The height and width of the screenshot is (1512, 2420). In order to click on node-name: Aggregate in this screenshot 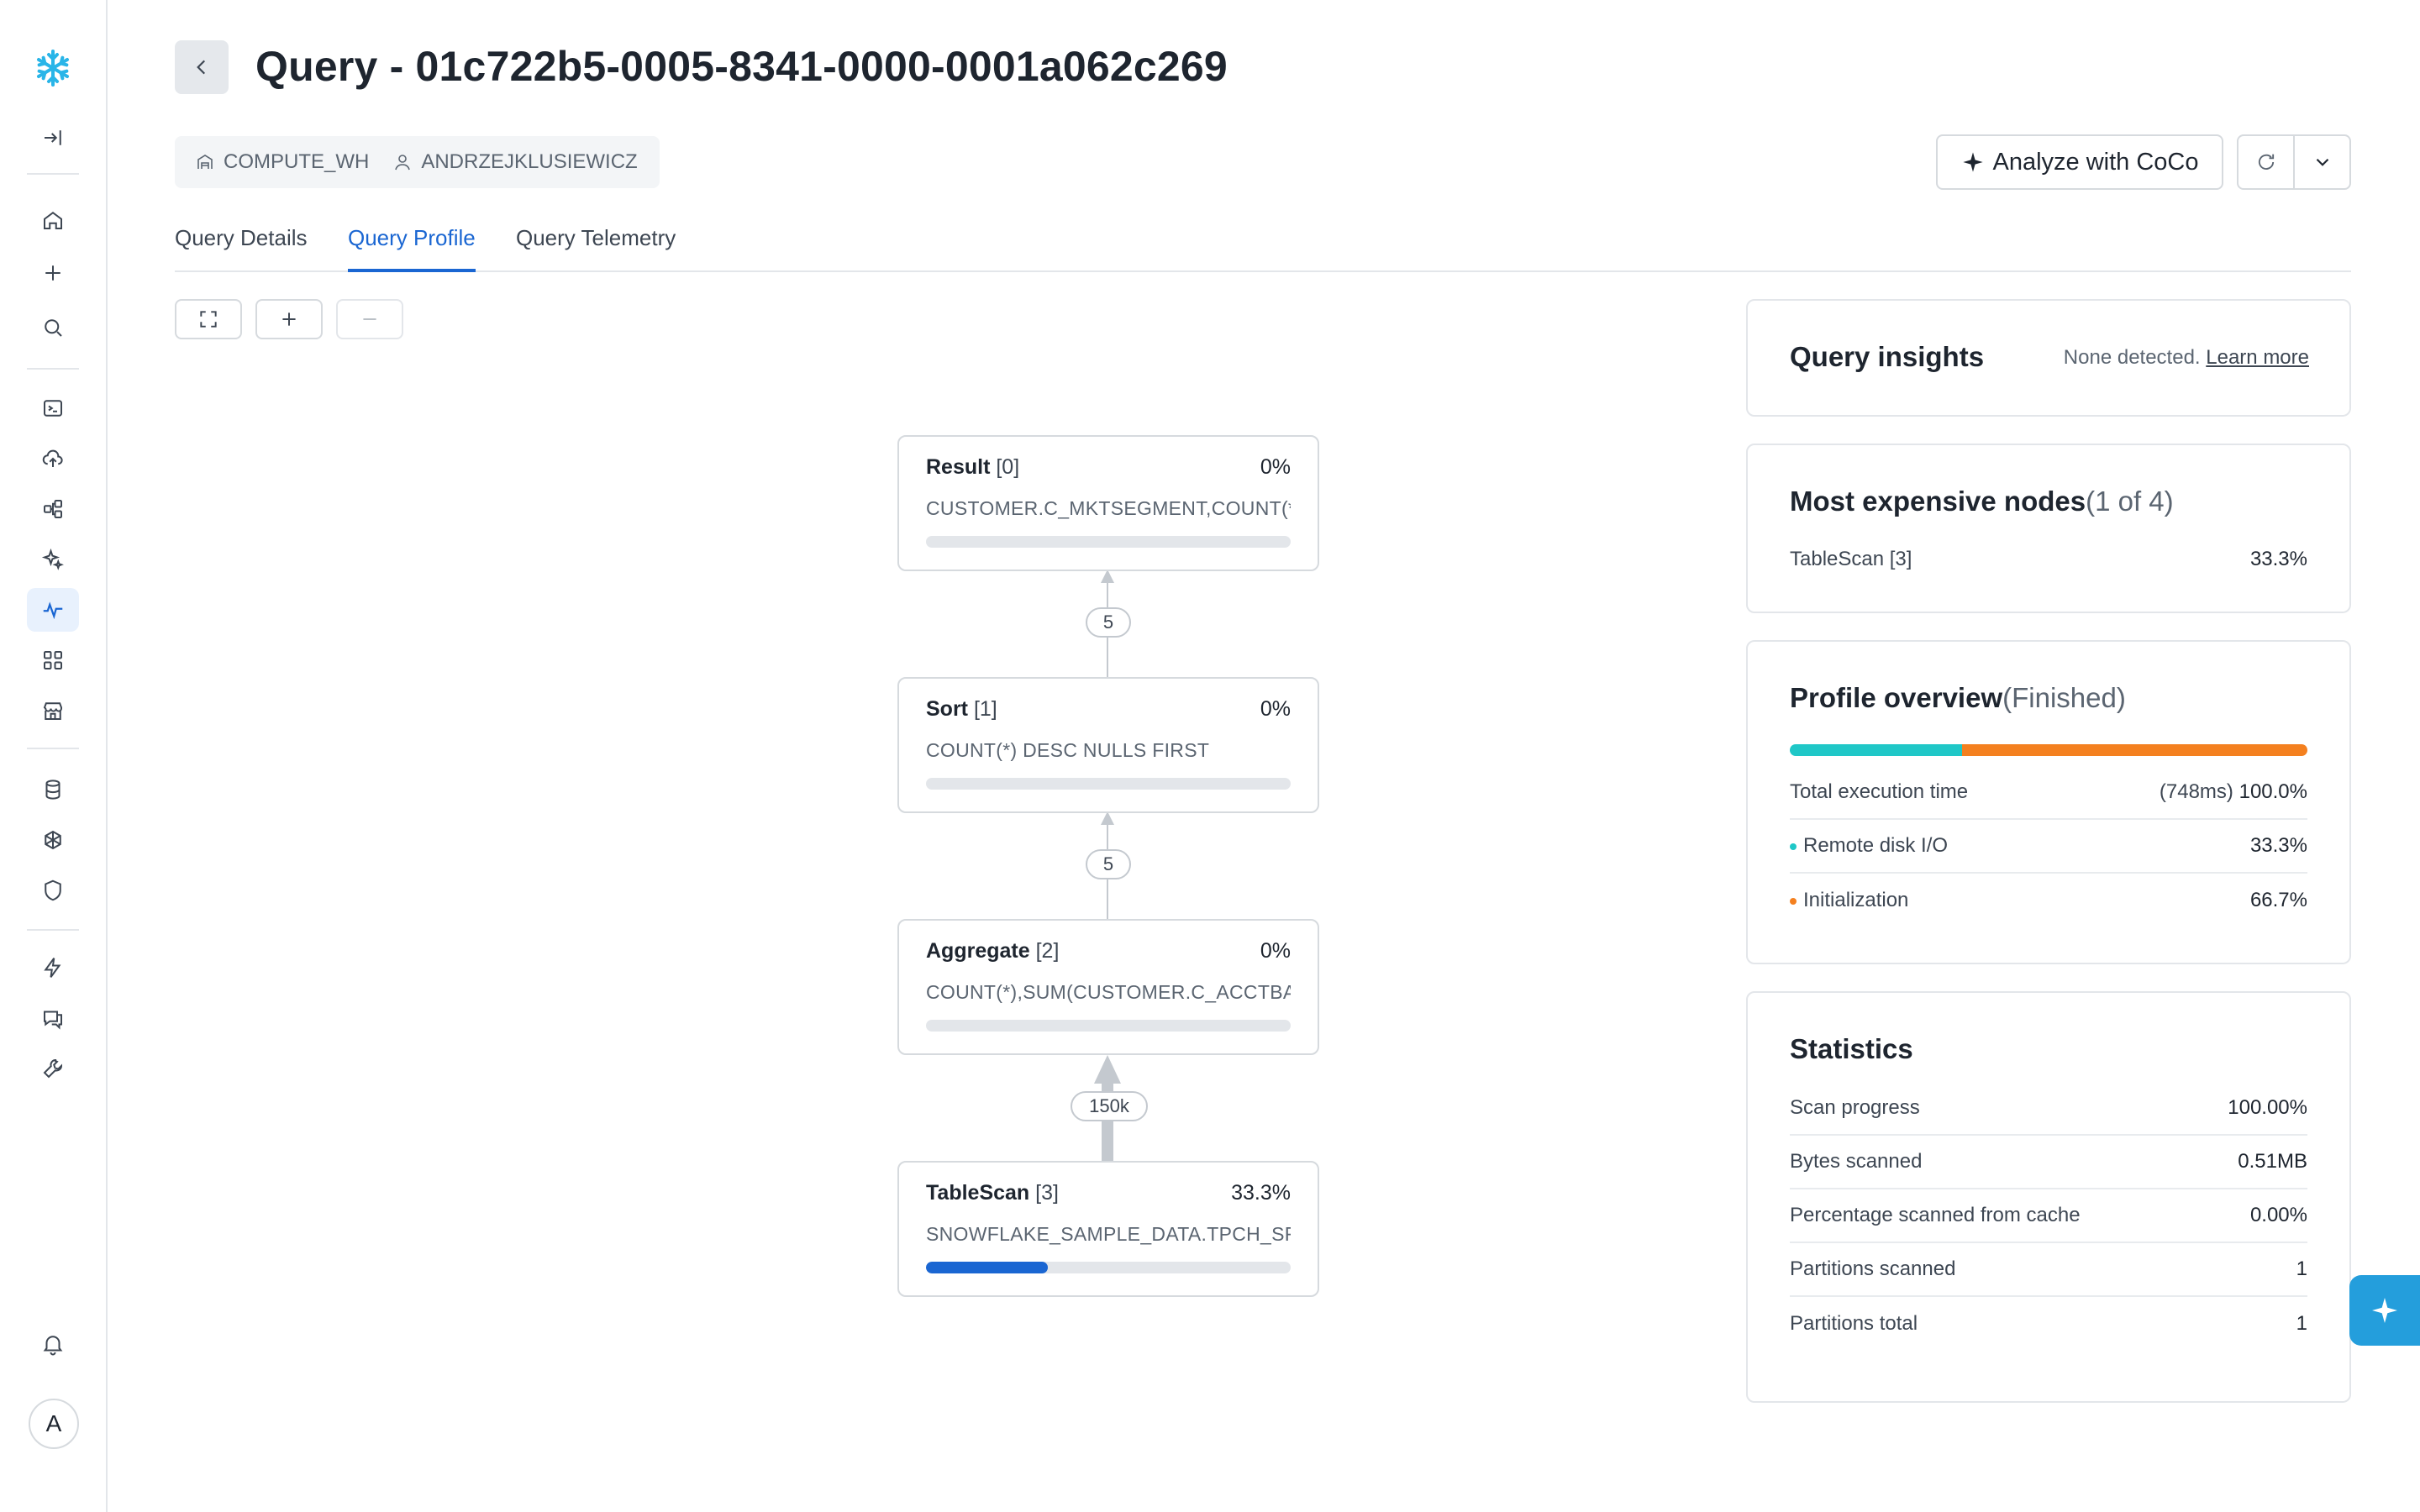, I will do `click(978, 951)`.